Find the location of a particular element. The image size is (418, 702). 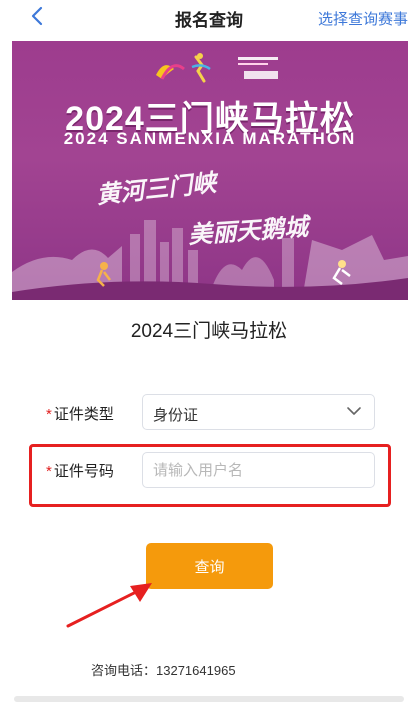

contact-info: 咨询电话：13271641965 is located at coordinates (163, 669).